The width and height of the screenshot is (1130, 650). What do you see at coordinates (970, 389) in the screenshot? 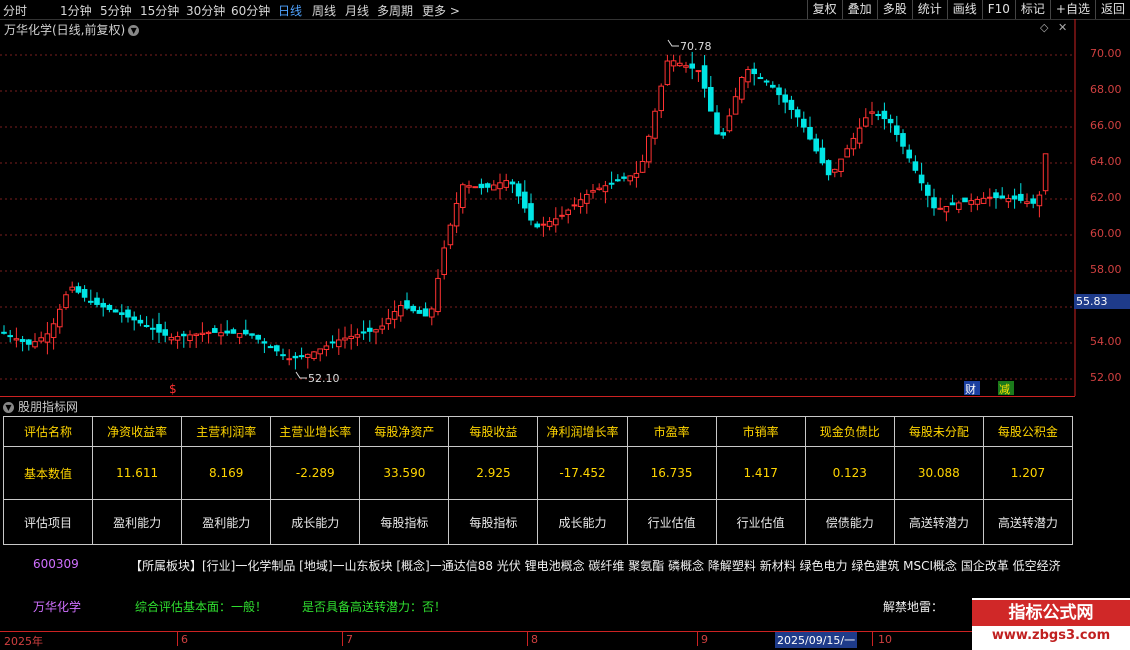
I see `finance-marker: 财` at bounding box center [970, 389].